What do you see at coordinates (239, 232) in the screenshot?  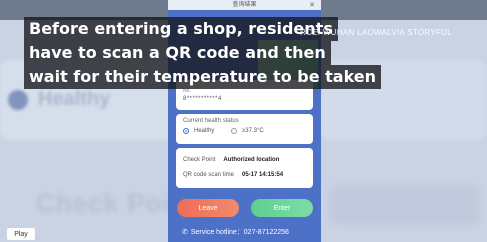 I see `hotline-text: Service hotline：027-87122256` at bounding box center [239, 232].